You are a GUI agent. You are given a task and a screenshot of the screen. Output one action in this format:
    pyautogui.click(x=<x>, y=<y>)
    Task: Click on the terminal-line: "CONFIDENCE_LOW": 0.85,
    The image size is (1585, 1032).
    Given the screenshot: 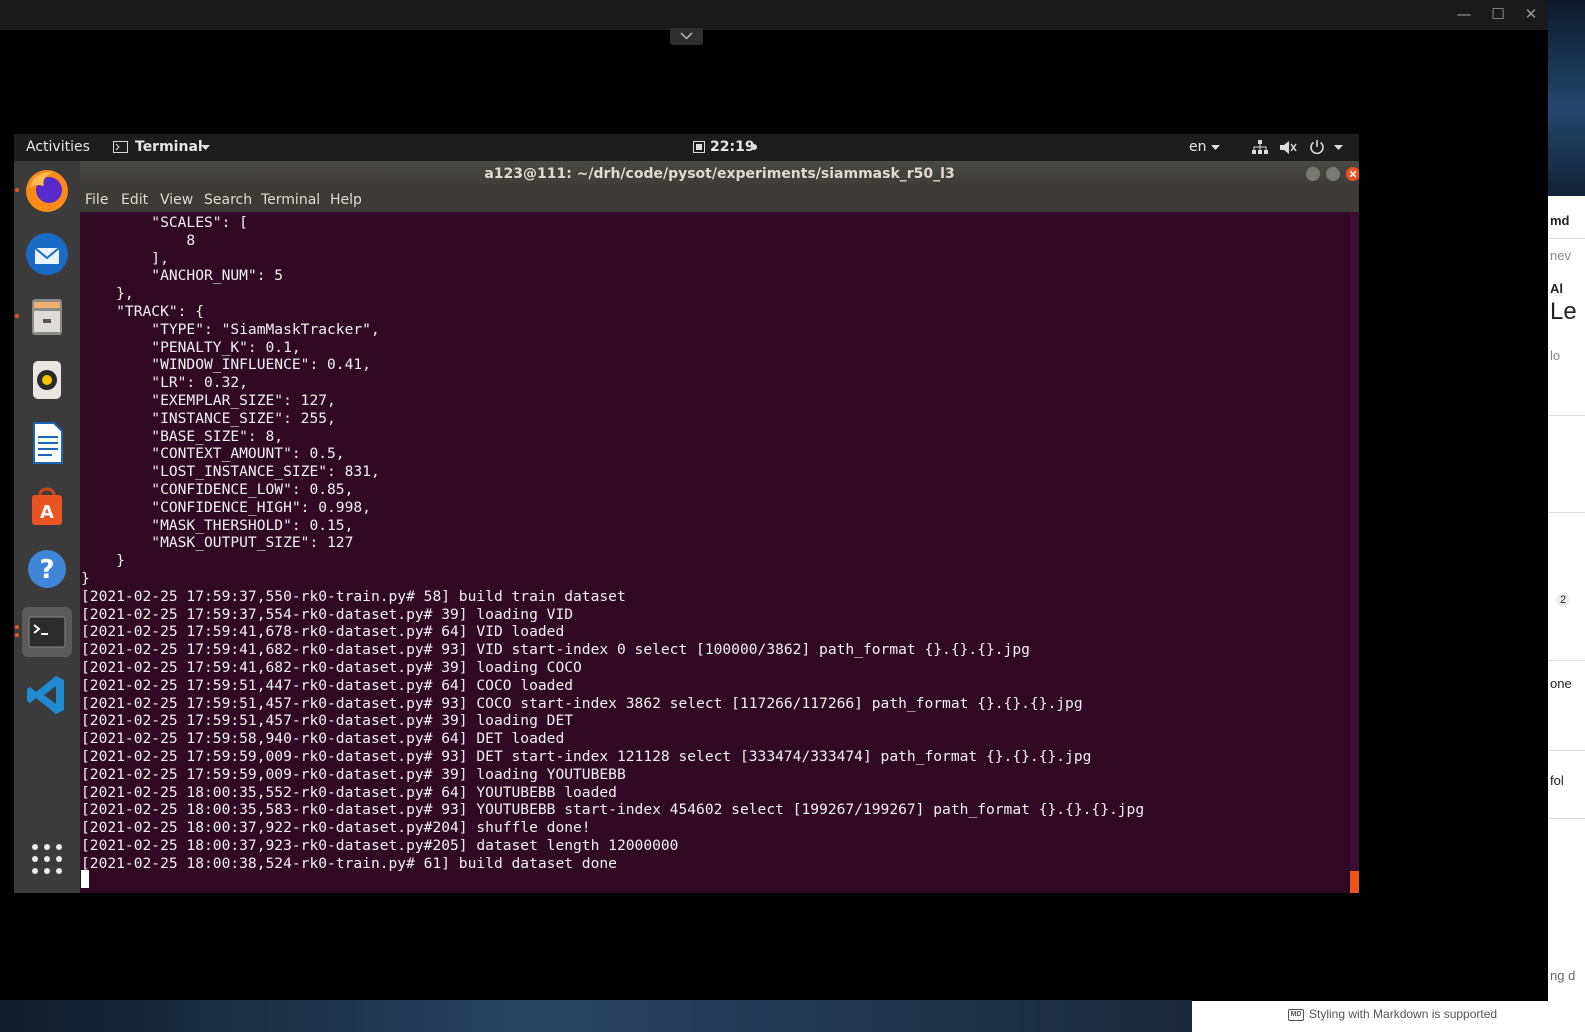 What is the action you would take?
    pyautogui.click(x=217, y=489)
    